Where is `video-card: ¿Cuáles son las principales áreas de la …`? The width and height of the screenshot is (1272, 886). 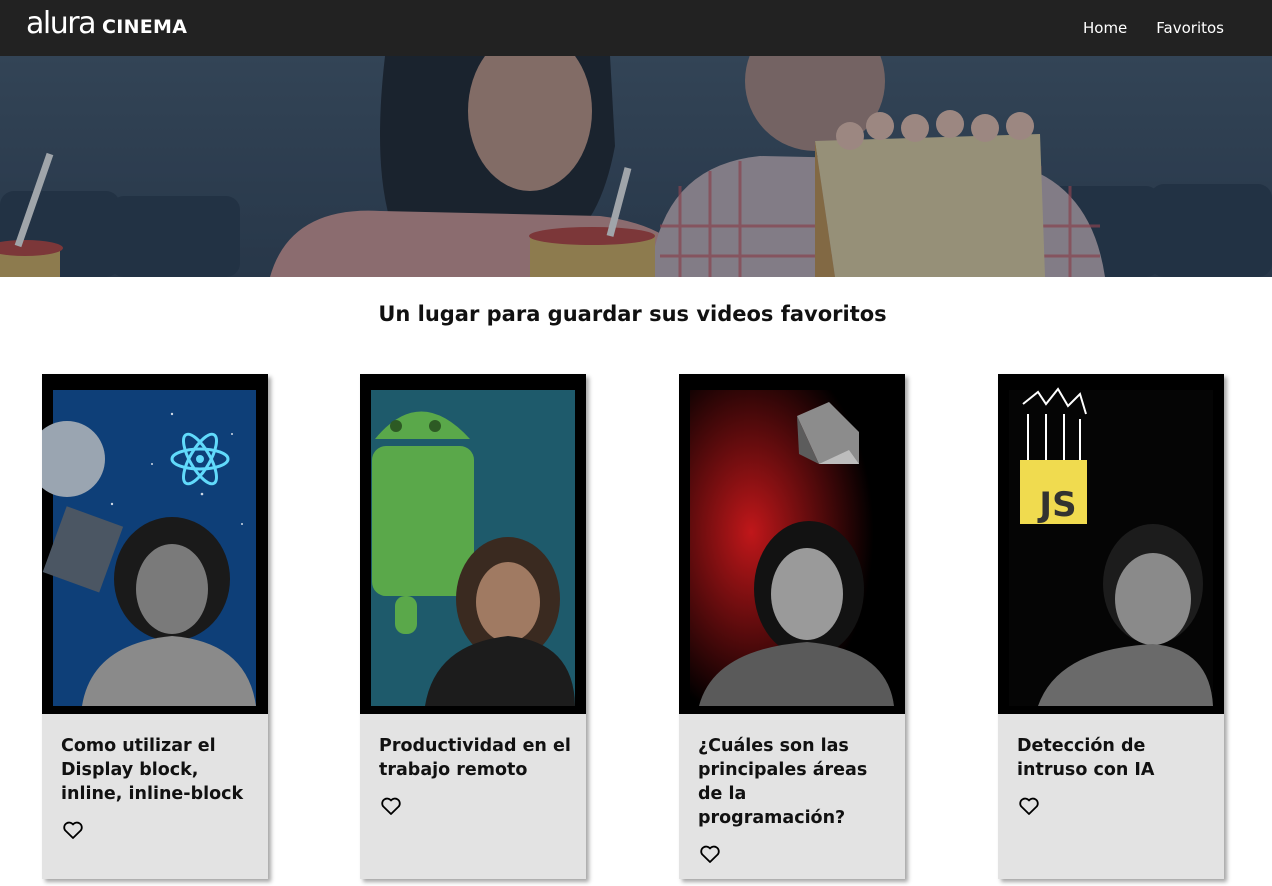
video-card: ¿Cuáles son las principales áreas de la … is located at coordinates (792, 626).